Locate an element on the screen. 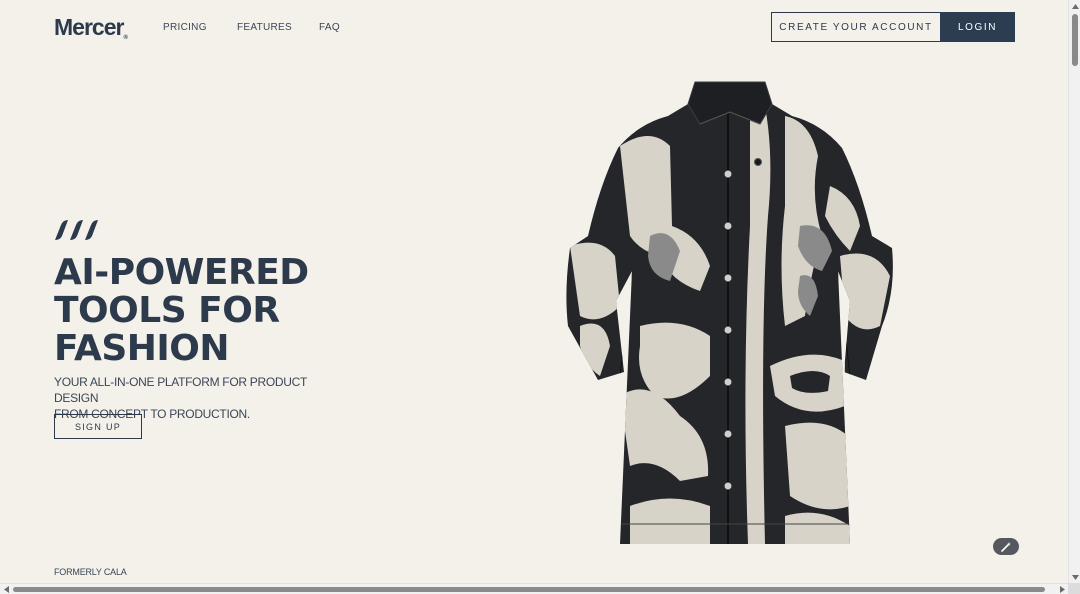 The height and width of the screenshot is (594, 1080). scroll-left-arrow-icon is located at coordinates (6, 589).